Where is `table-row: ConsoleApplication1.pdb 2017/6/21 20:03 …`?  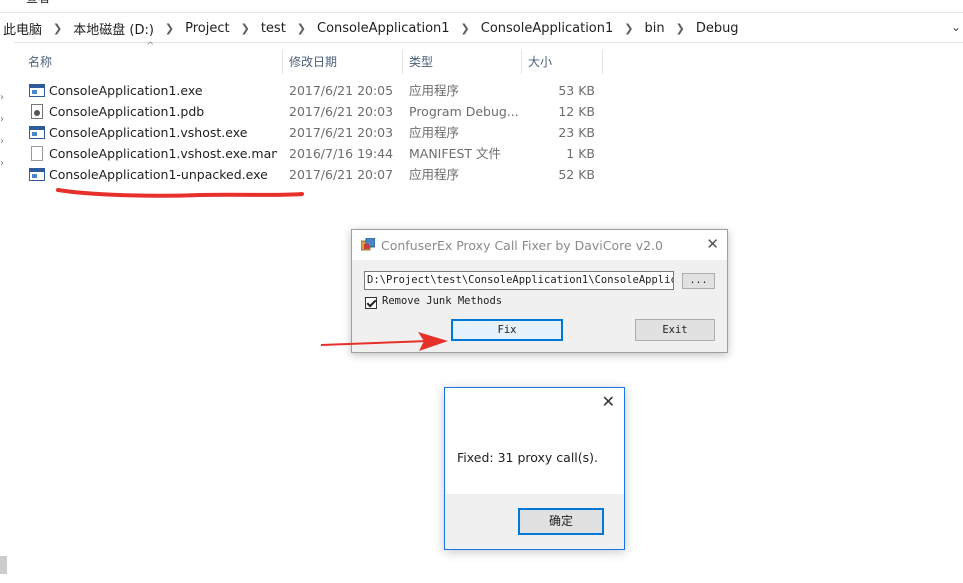 table-row: ConsoleApplication1.pdb 2017/6/21 20:03 … is located at coordinates (322, 111).